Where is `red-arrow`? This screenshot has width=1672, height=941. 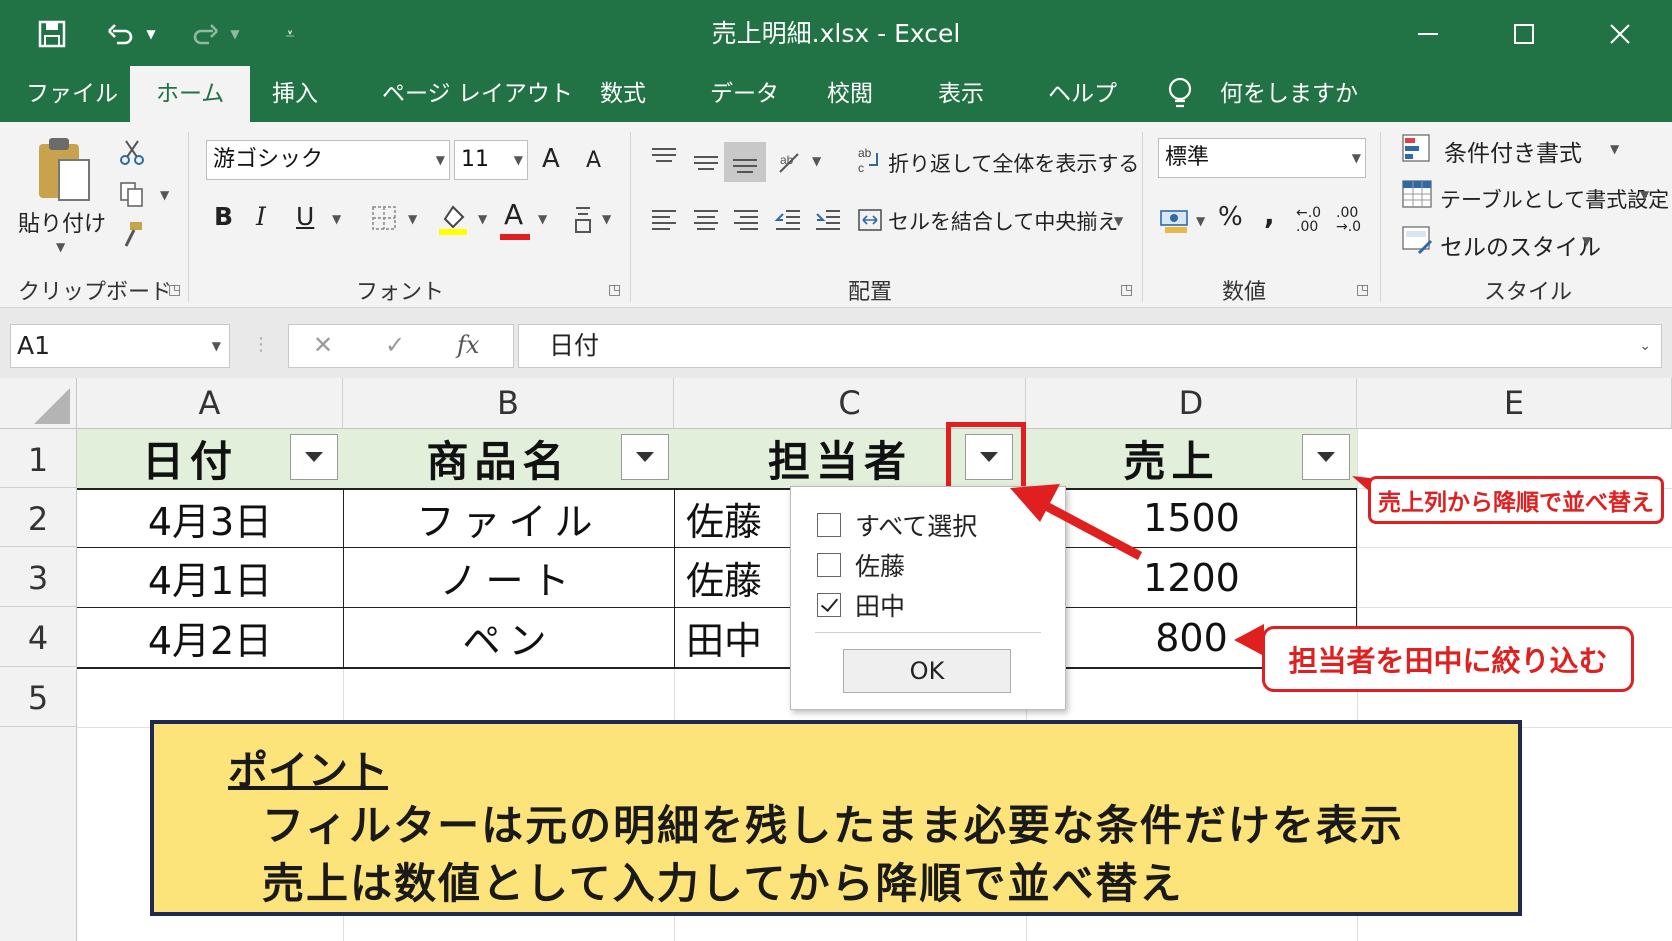 red-arrow is located at coordinates (1093, 531).